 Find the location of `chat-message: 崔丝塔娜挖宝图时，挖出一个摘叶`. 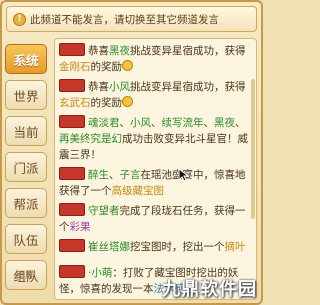

chat-message: 崔丝塔娜挖宝图时，挖出一个摘叶 is located at coordinates (156, 247).